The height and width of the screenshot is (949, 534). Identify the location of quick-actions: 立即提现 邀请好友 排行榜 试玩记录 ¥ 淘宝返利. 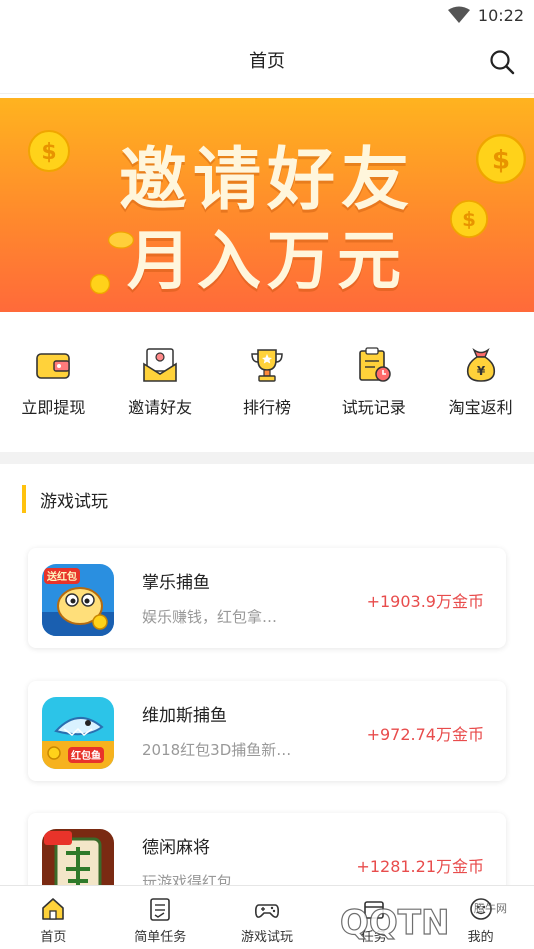
(267, 382).